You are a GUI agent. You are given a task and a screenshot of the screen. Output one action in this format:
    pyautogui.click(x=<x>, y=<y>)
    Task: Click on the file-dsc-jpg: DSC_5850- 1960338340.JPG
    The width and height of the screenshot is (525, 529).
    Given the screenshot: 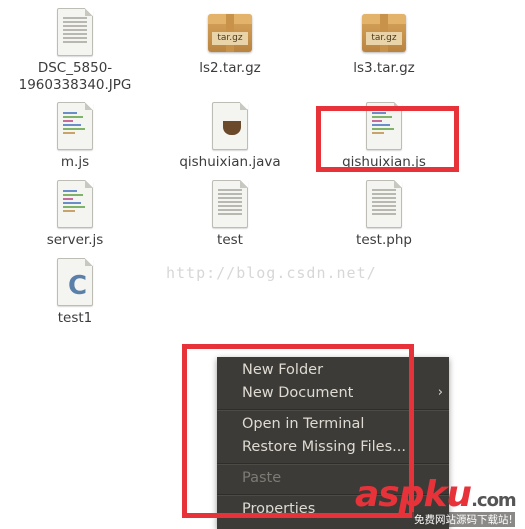 What is the action you would take?
    pyautogui.click(x=75, y=51)
    